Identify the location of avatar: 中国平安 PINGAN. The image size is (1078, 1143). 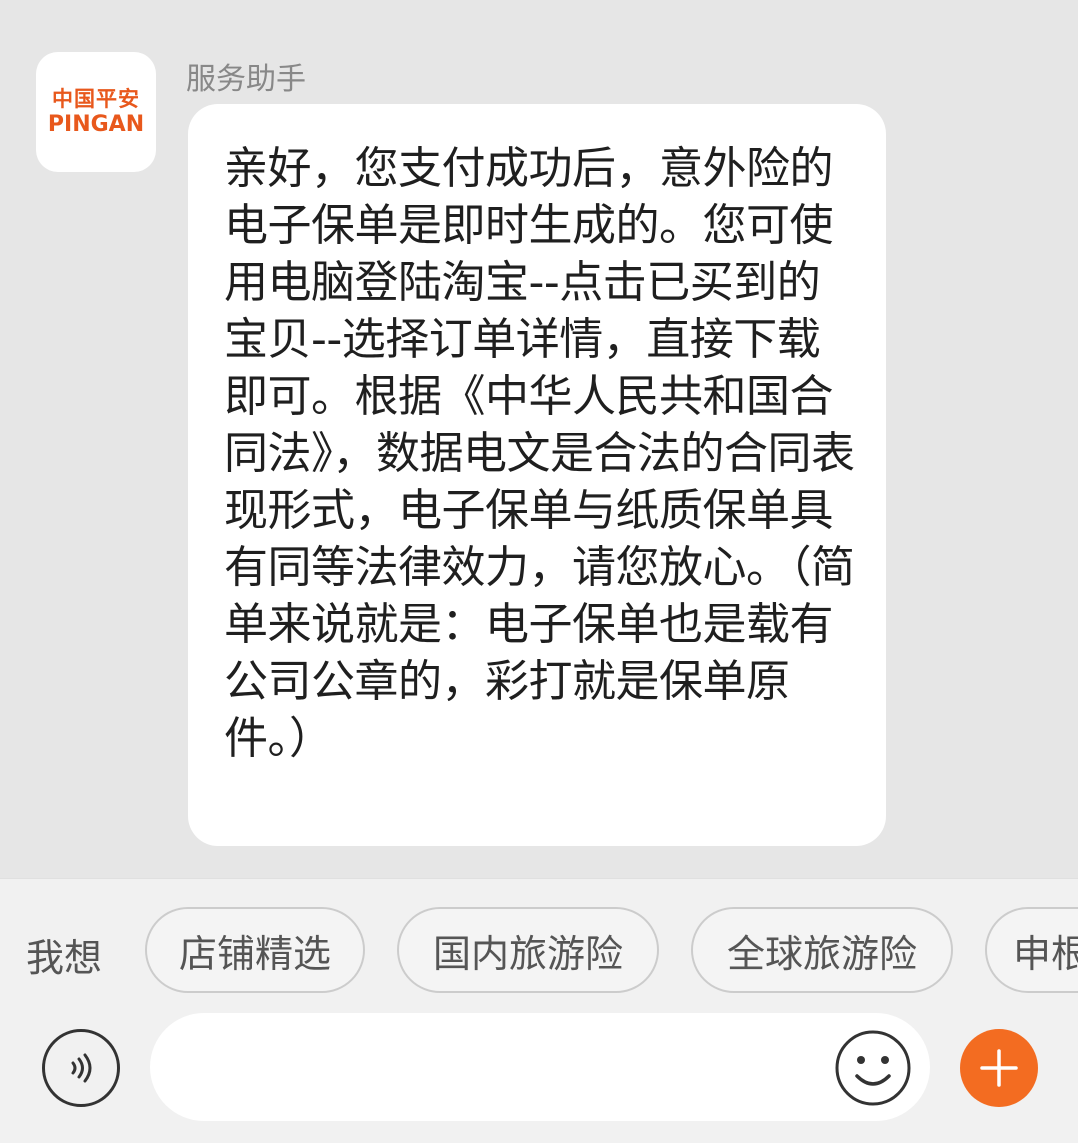
(96, 112).